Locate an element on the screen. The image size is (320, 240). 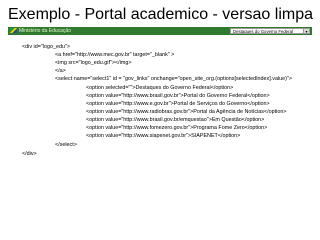
code-line: </a> is located at coordinates (60, 71).